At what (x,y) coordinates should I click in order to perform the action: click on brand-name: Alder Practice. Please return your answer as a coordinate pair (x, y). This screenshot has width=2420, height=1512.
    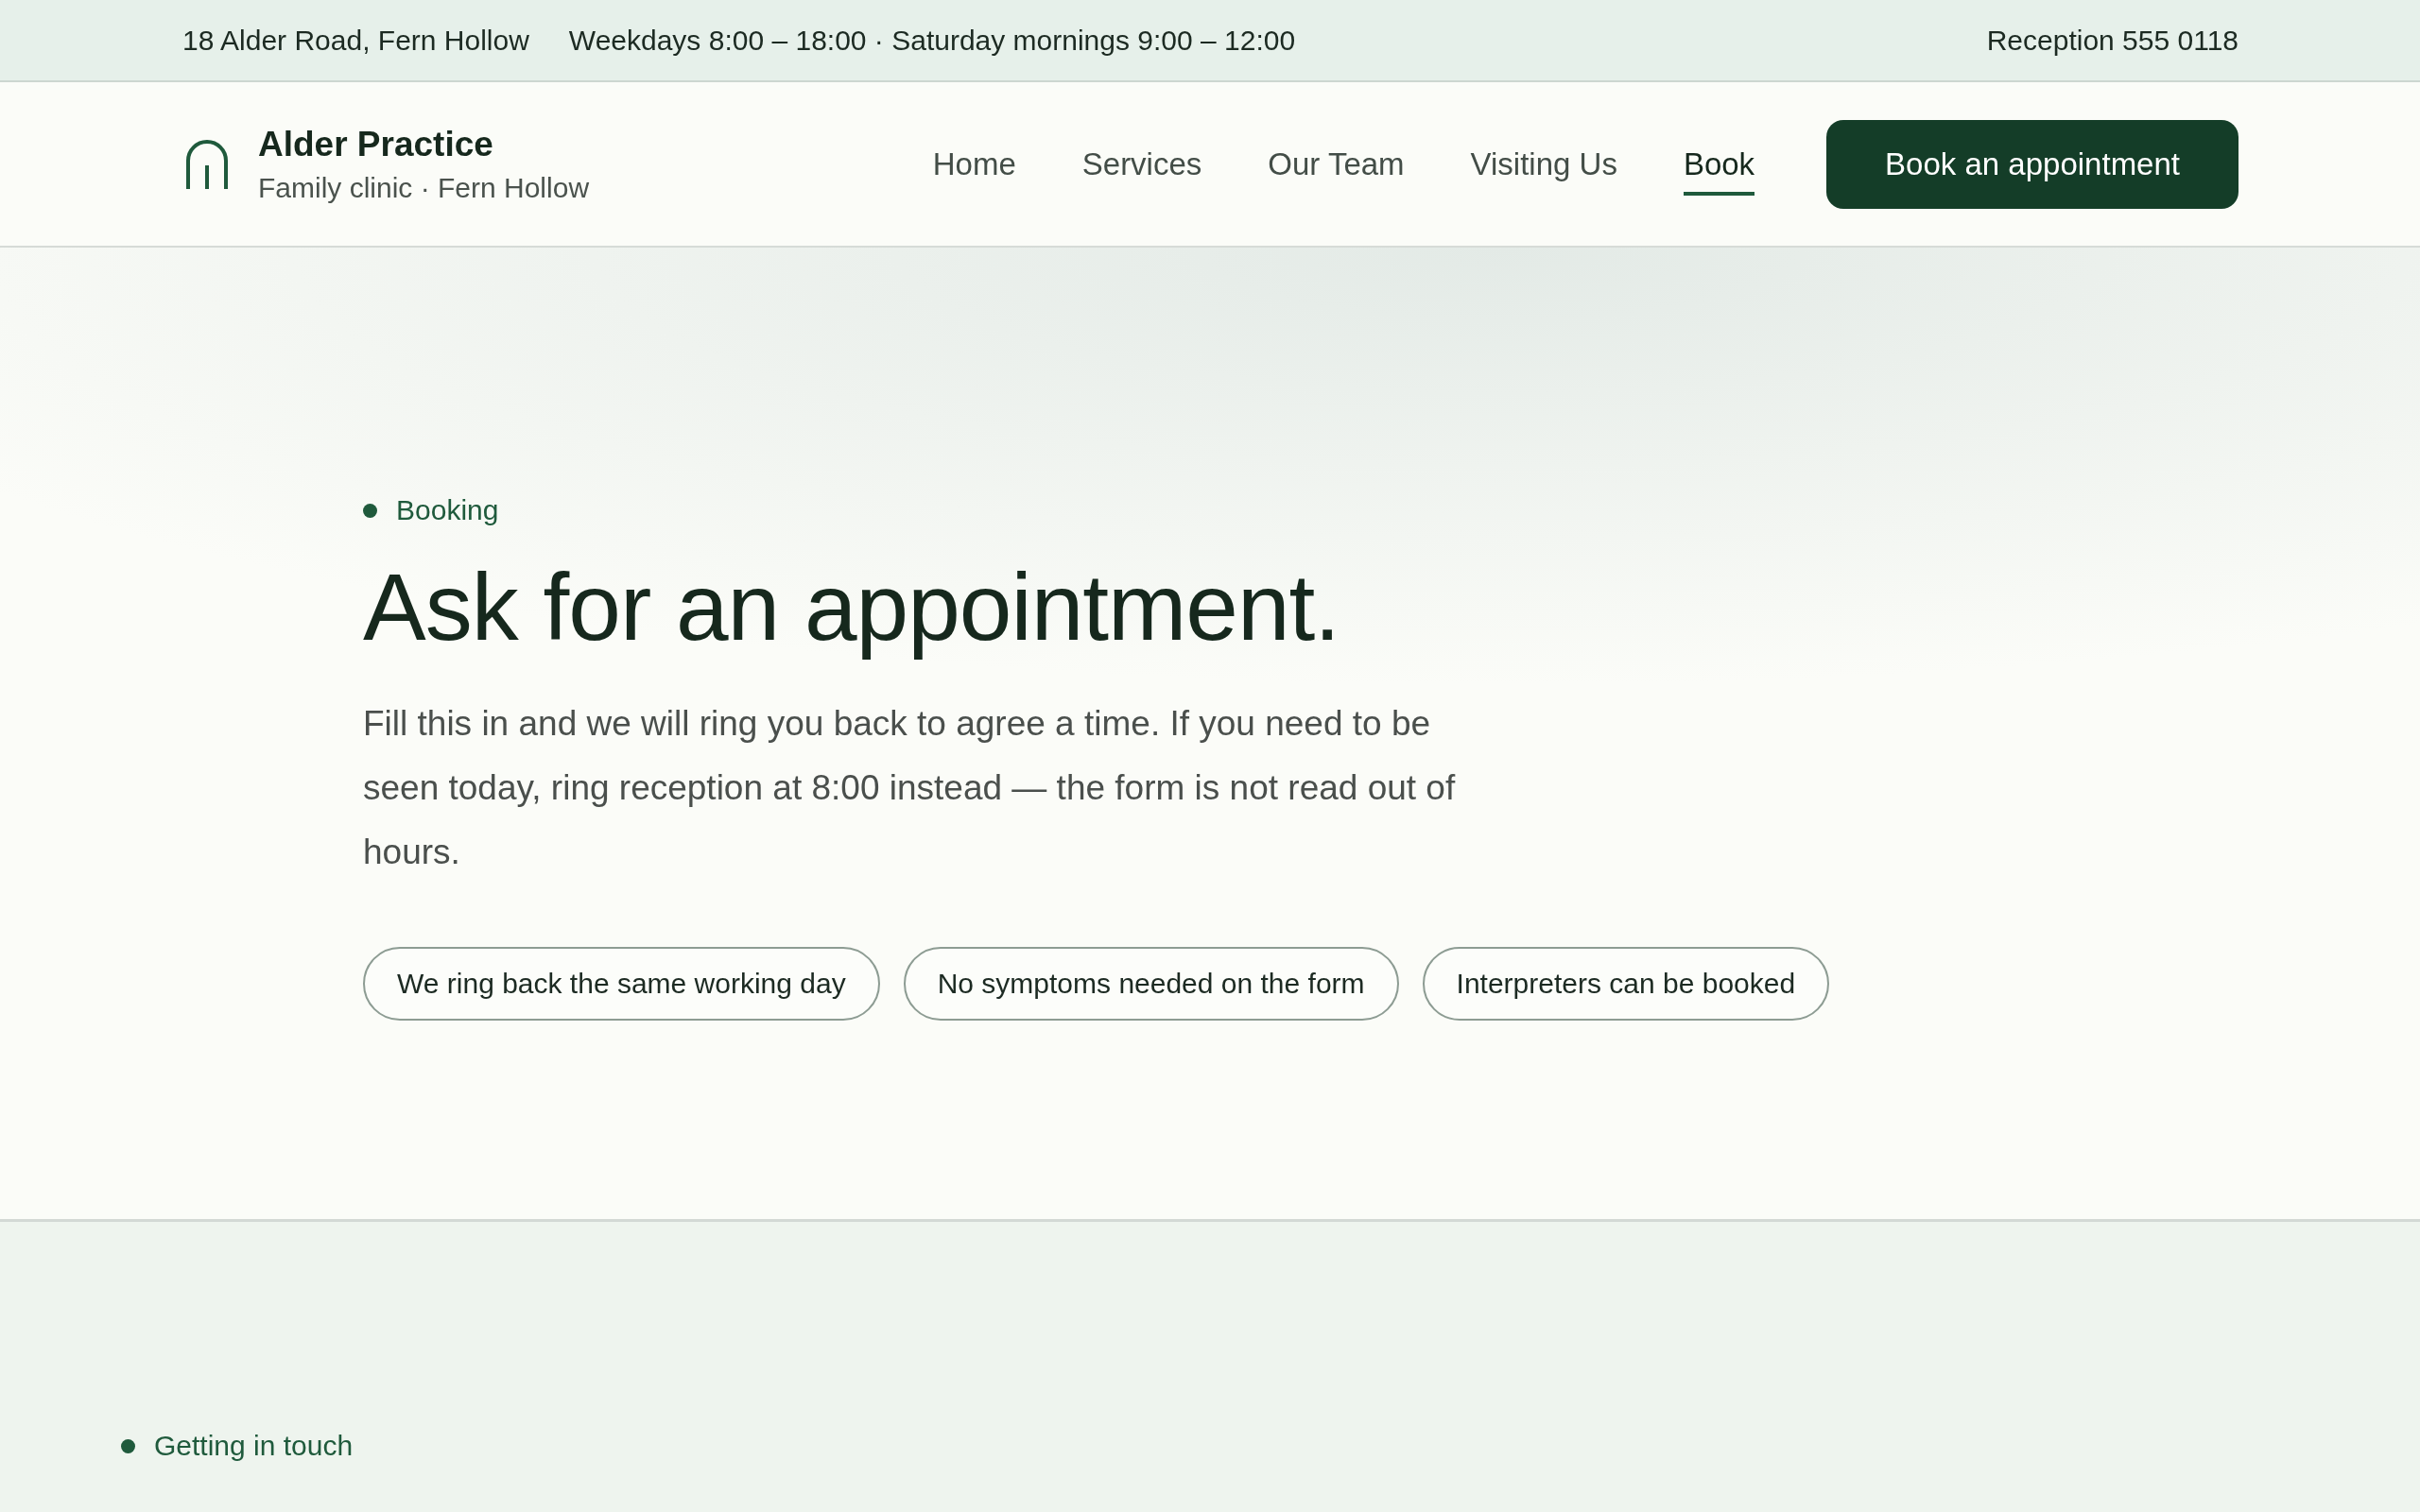
    Looking at the image, I should click on (376, 144).